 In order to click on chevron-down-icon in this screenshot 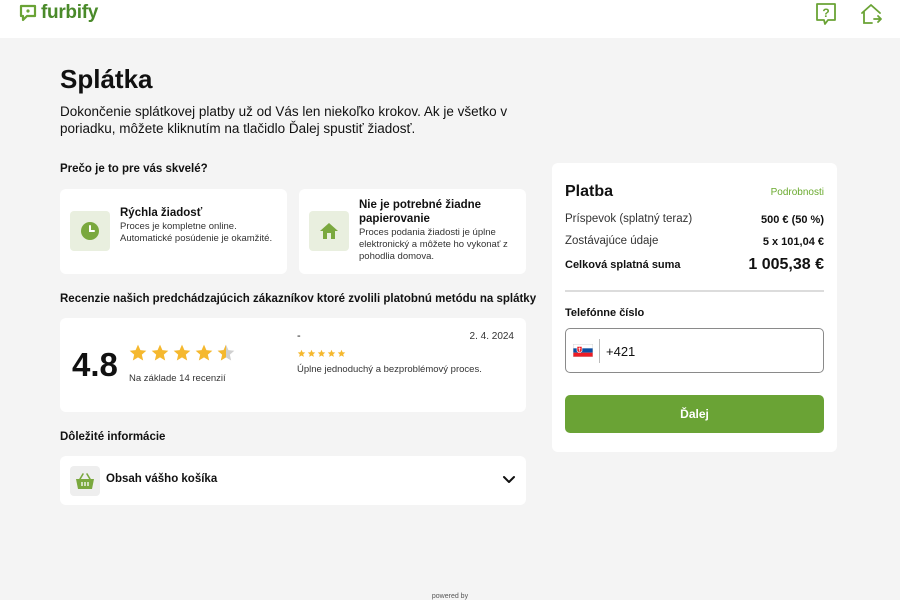, I will do `click(509, 480)`.